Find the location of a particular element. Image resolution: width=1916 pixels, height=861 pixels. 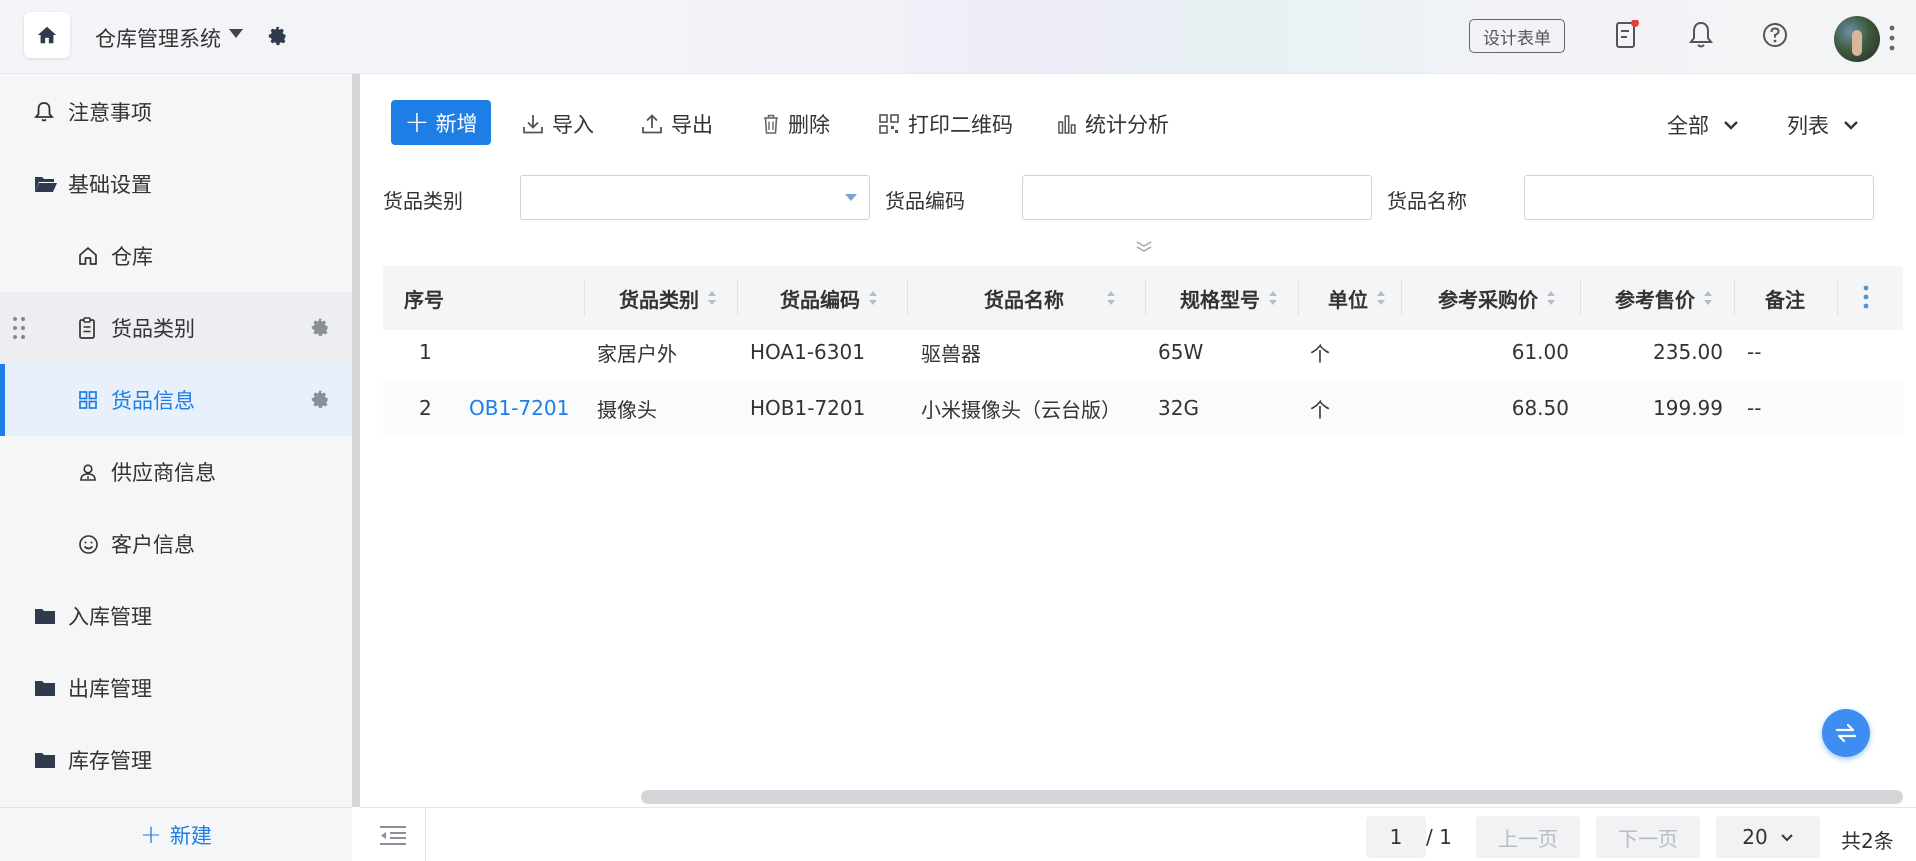

scope-dropdown: 全部 is located at coordinates (1703, 125).